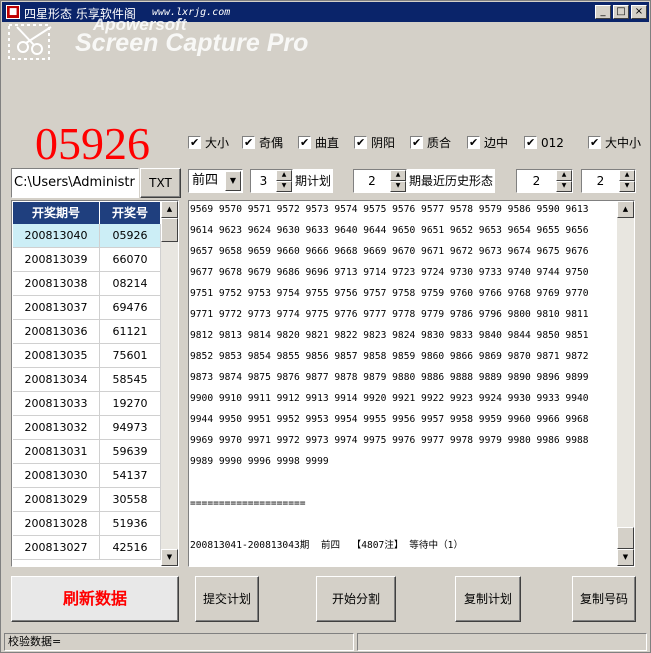  I want to click on number-cell: 51936, so click(130, 524).